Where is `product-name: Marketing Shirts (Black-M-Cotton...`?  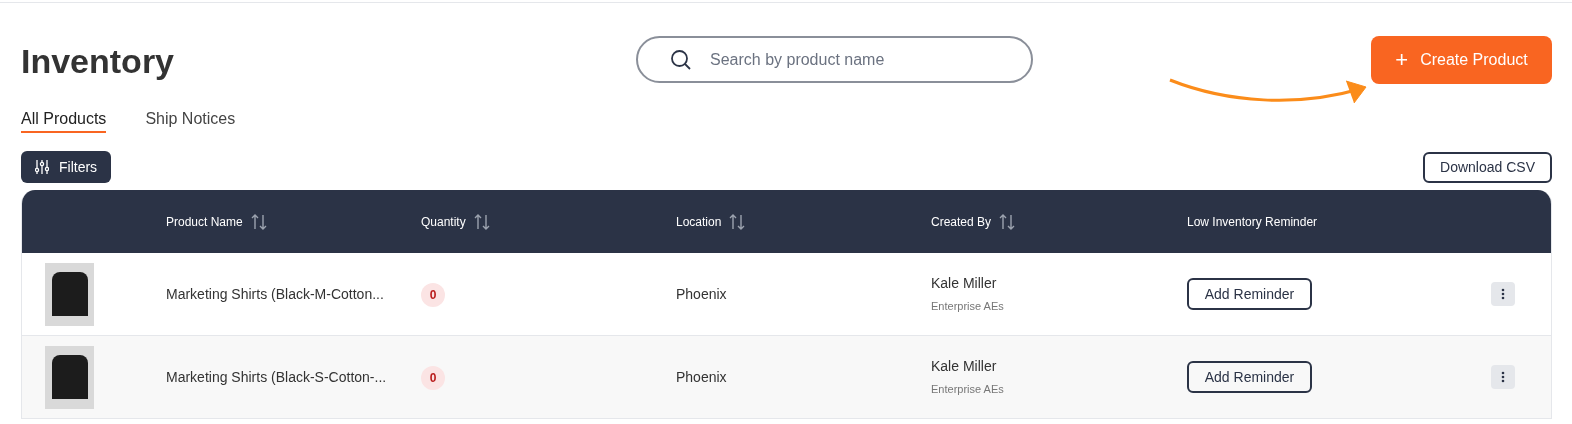
product-name: Marketing Shirts (Black-M-Cotton... is located at coordinates (275, 294).